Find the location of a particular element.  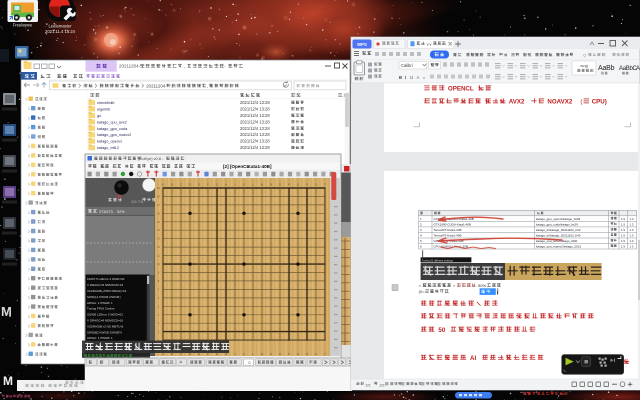

svg-text: 50 is located at coordinates (441, 330).